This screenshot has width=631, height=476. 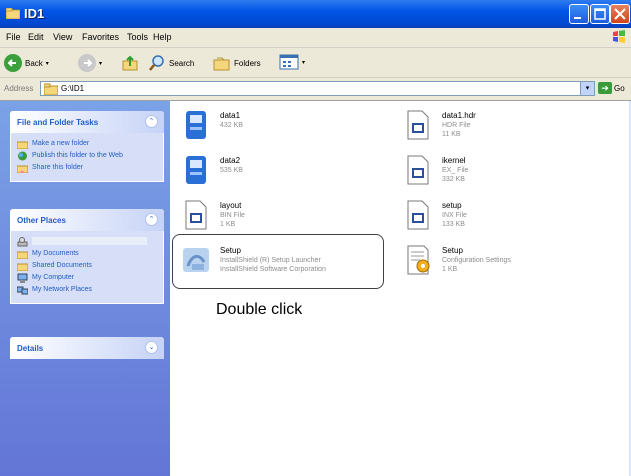 I want to click on folders-button: Folders, so click(x=237, y=63).